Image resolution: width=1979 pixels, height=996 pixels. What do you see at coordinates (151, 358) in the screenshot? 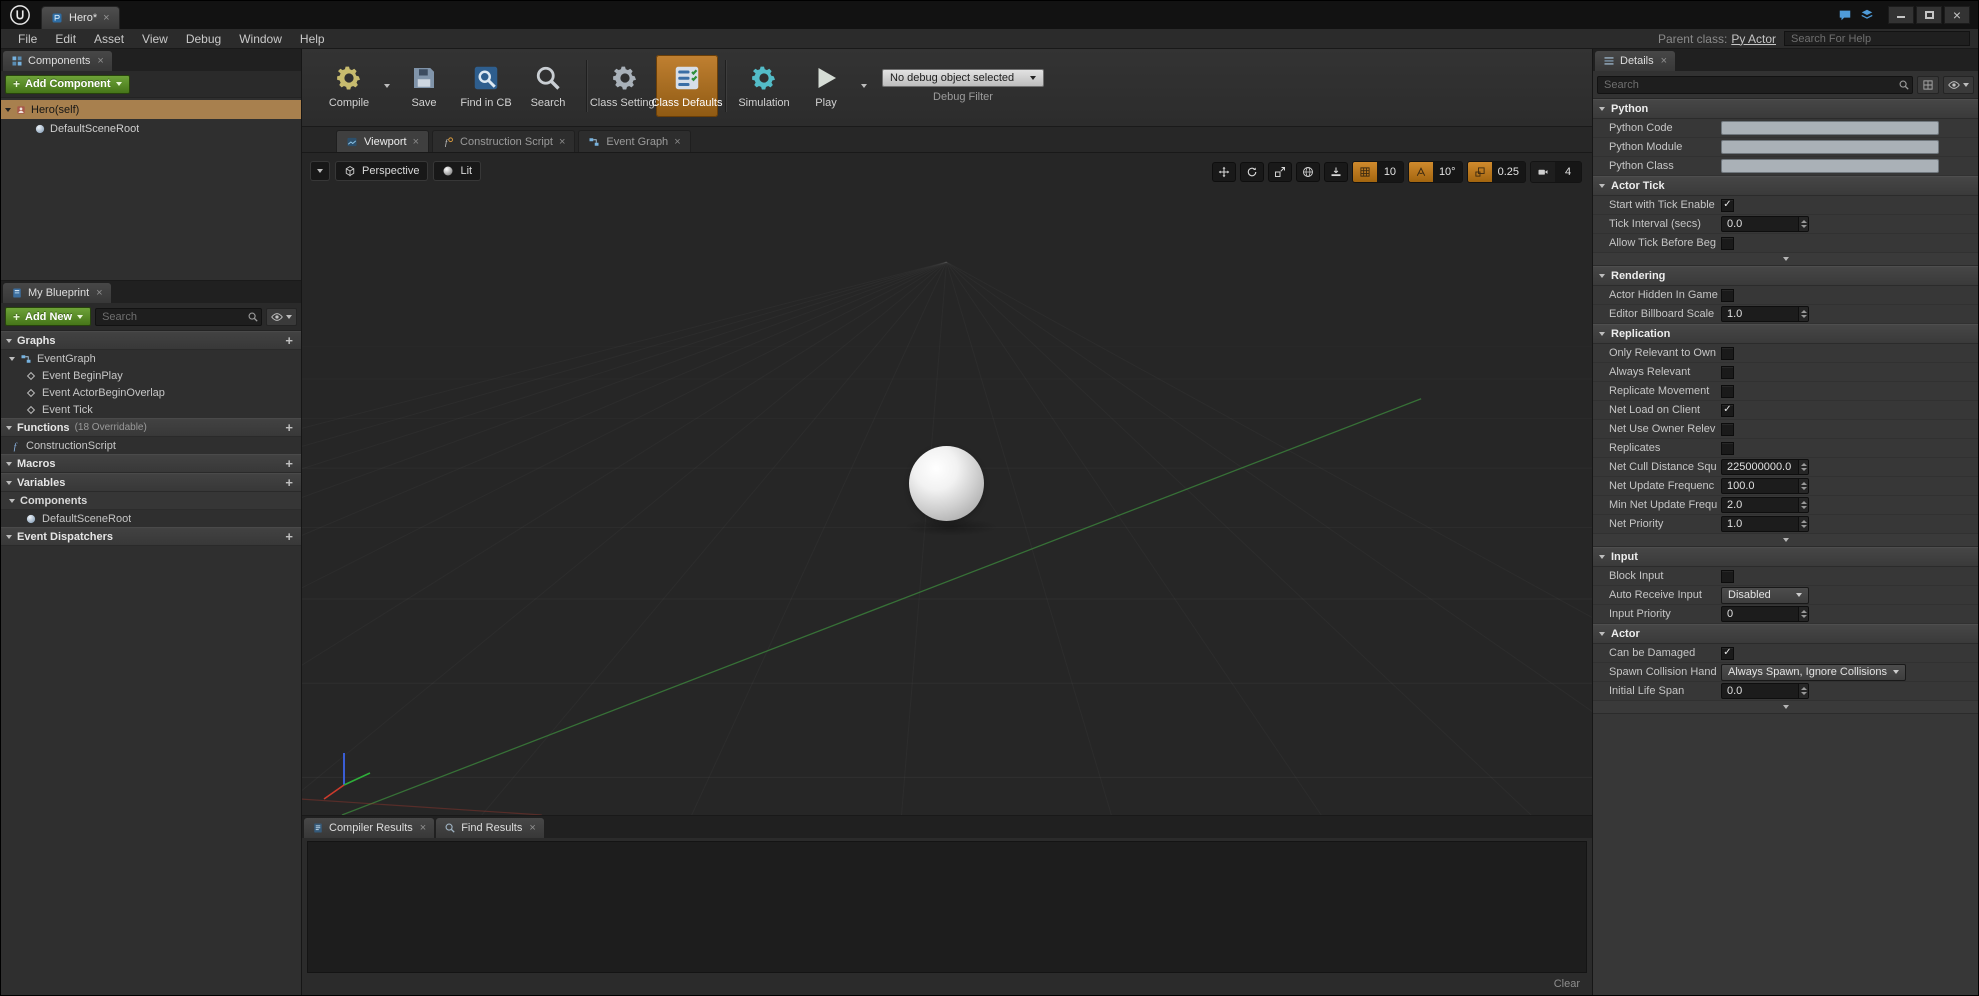
I see `blueprint-item-eventgraph: EventGraph` at bounding box center [151, 358].